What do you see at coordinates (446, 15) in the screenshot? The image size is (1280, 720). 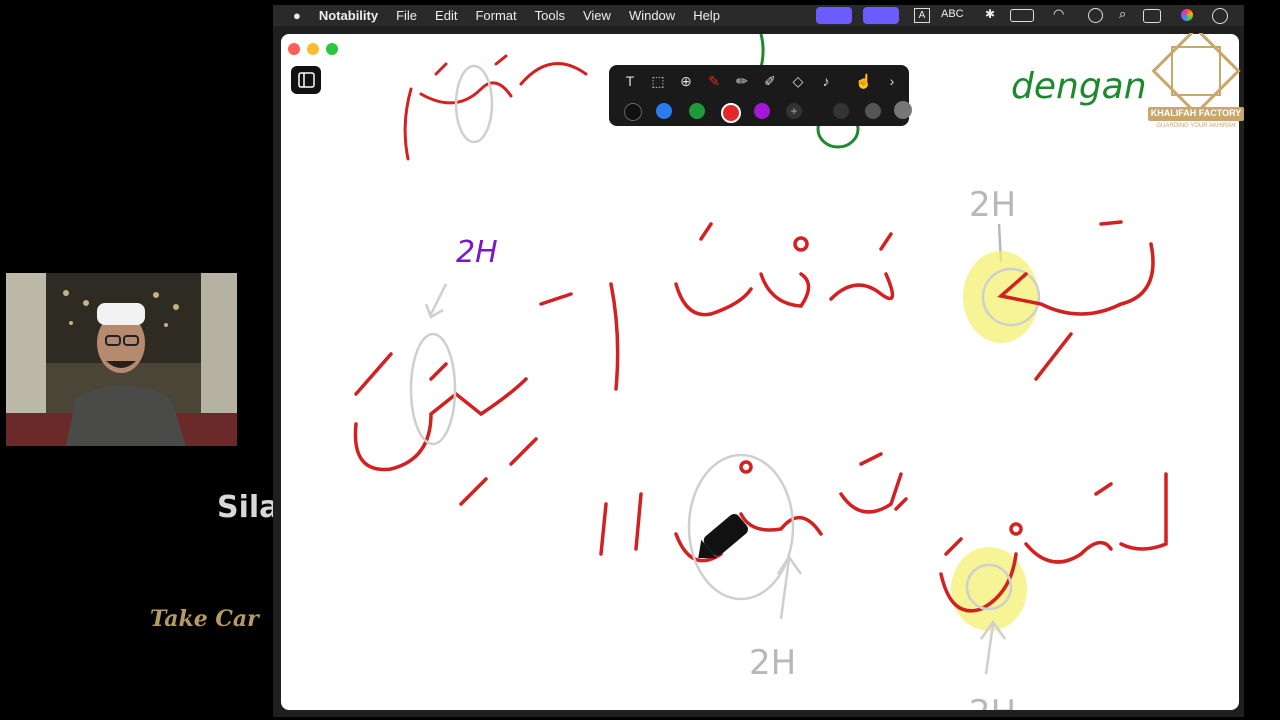 I see `menu-edit: Edit` at bounding box center [446, 15].